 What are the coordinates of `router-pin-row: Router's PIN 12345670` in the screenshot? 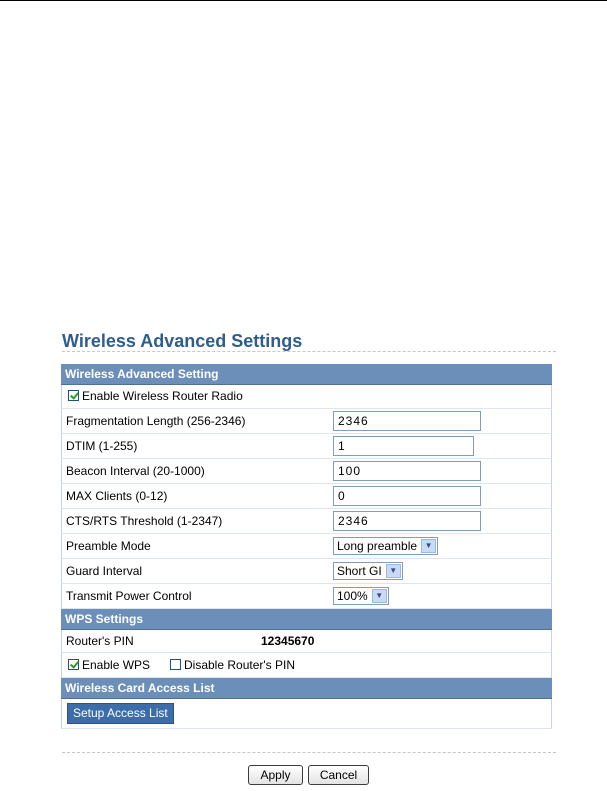 It's located at (306, 641).